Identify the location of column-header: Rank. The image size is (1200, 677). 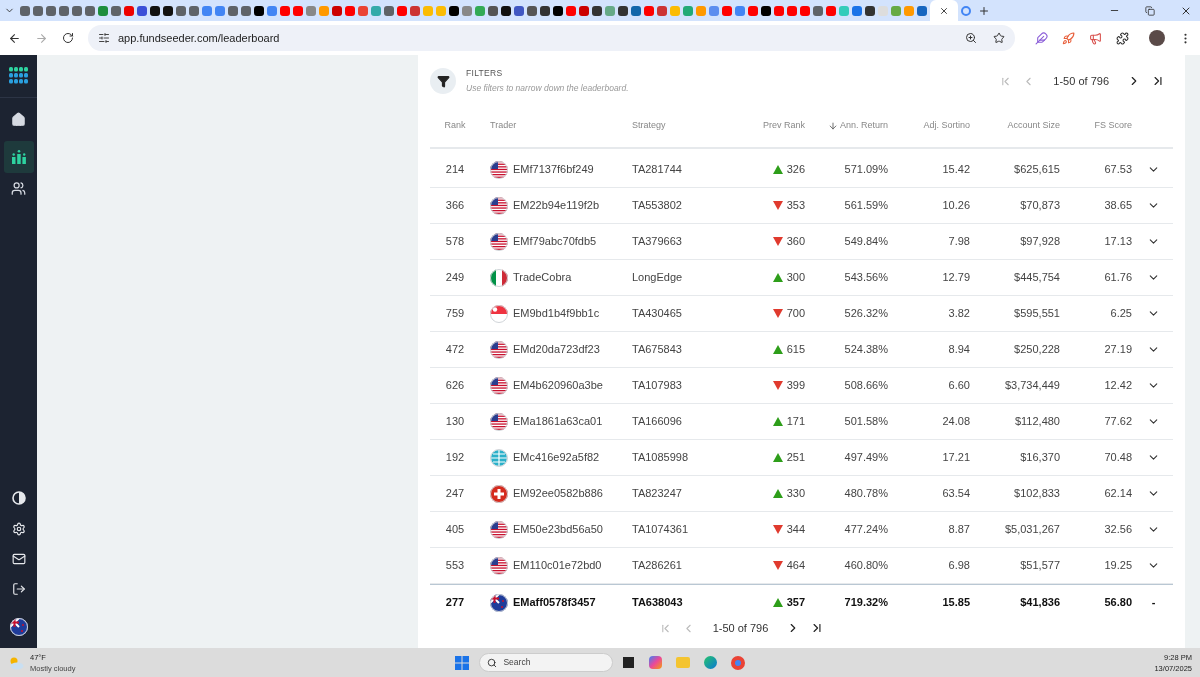
(455, 126).